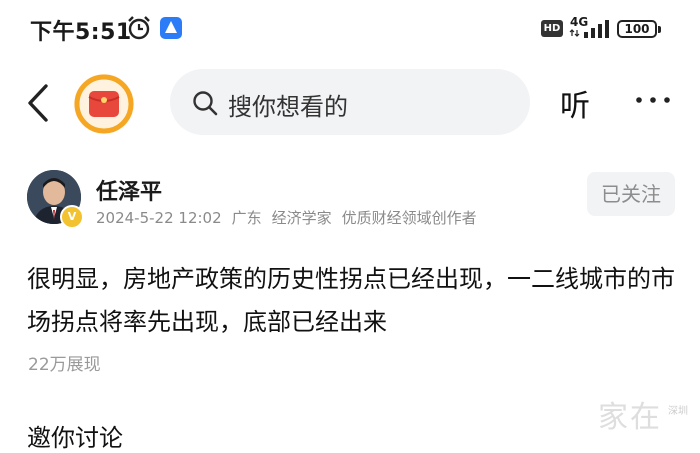 This screenshot has width=700, height=453. What do you see at coordinates (40, 103) in the screenshot?
I see `back-arrow-icon` at bounding box center [40, 103].